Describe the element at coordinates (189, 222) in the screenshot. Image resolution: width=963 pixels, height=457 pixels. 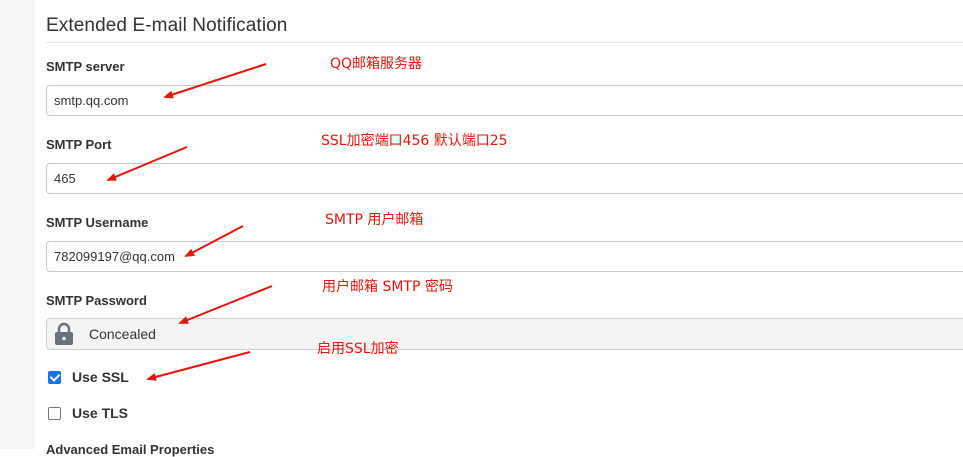
I see `annotation-arrows` at that location.